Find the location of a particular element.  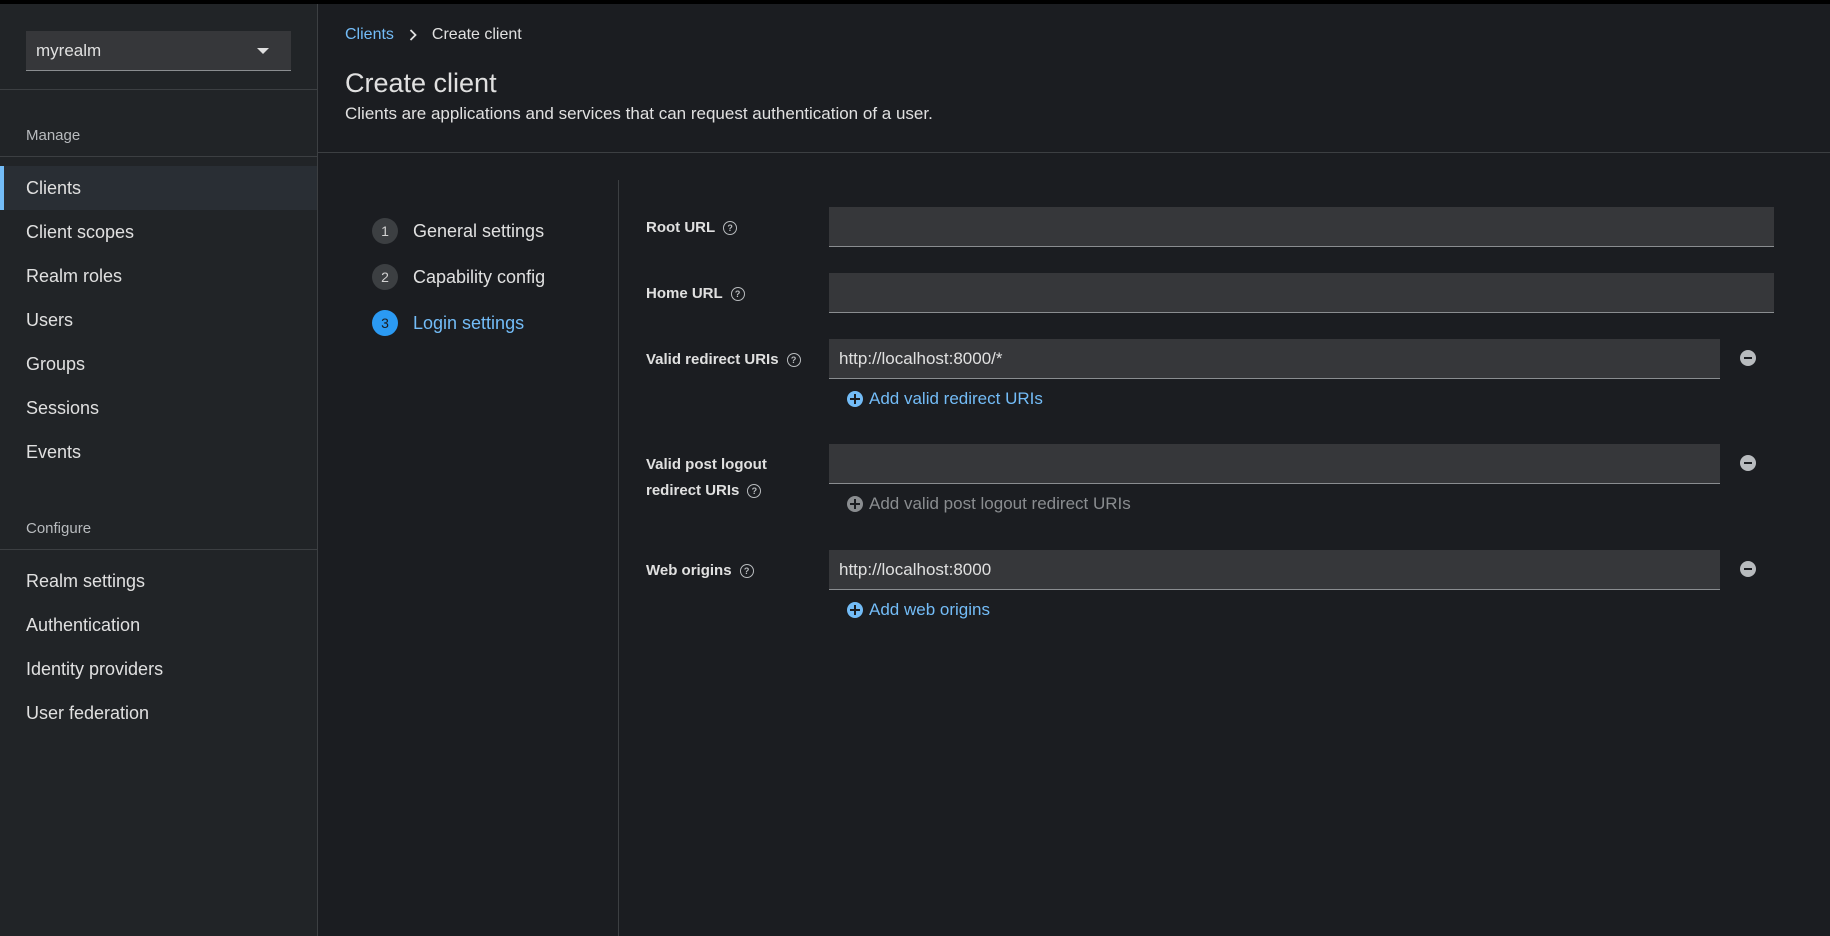

valid-post-logout-redirect-uri-input is located at coordinates (1274, 464).